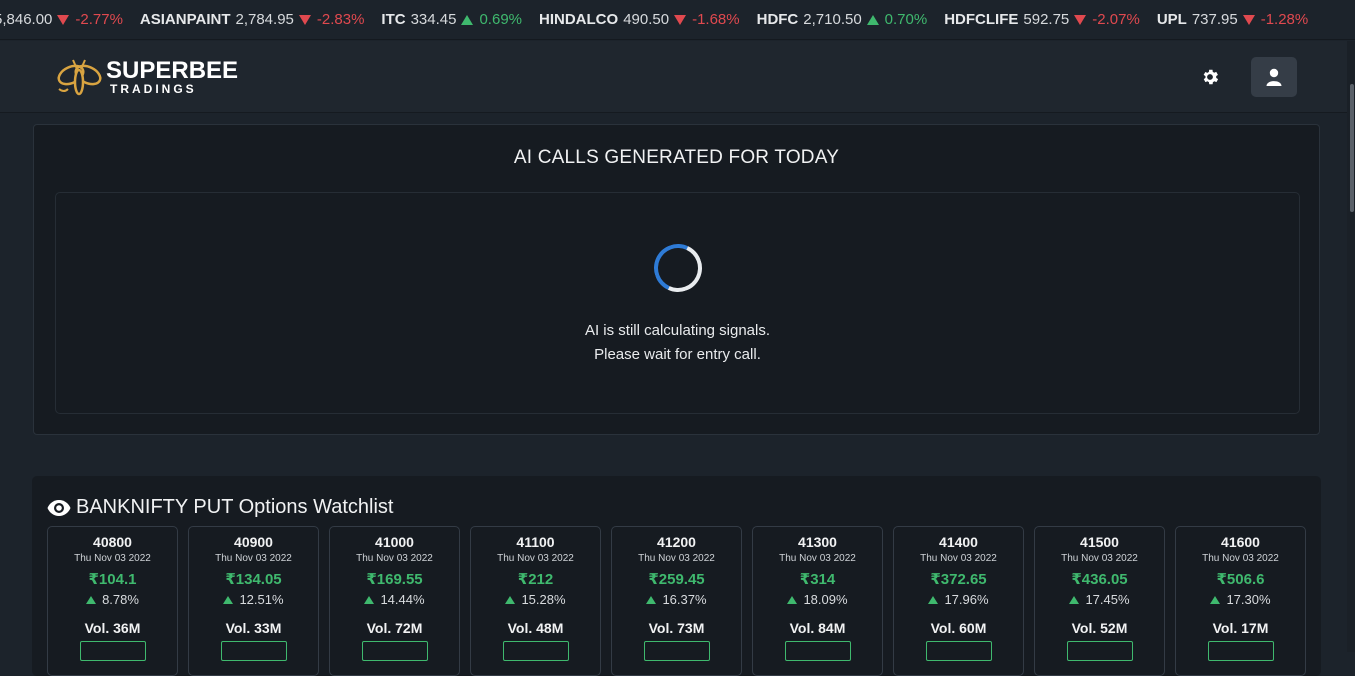  I want to click on ticker-change: -2.83%, so click(340, 19).